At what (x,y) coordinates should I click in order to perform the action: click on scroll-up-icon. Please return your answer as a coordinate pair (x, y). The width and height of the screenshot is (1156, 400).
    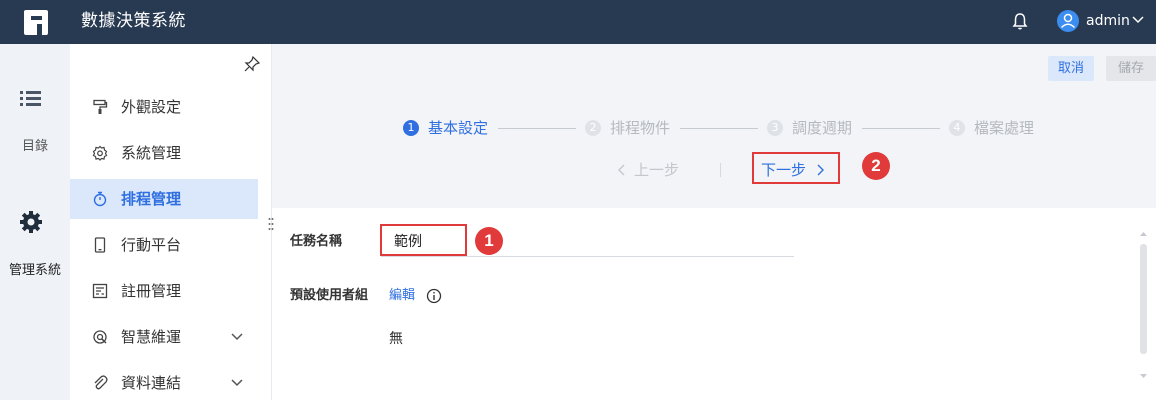
    Looking at the image, I should click on (1143, 234).